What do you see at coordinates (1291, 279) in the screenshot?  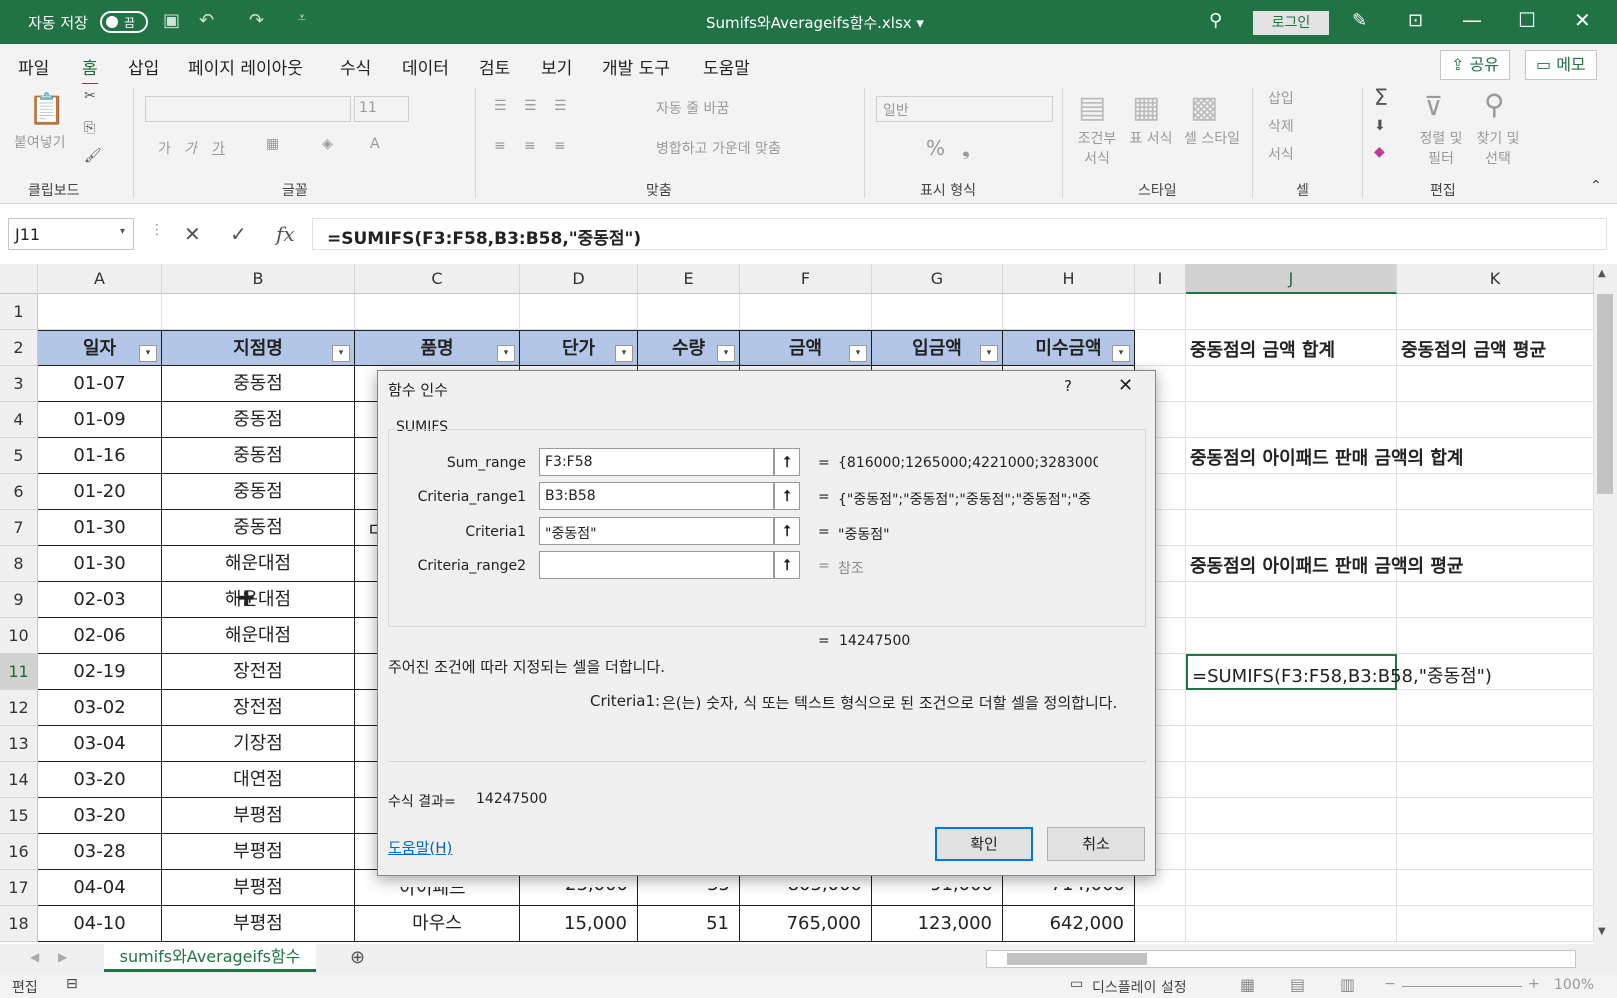 I see `column-header: J` at bounding box center [1291, 279].